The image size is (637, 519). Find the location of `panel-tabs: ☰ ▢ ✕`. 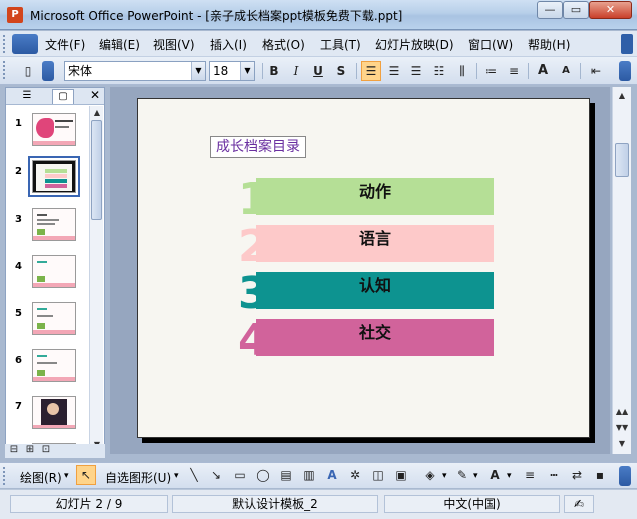

panel-tabs: ☰ ▢ ✕ is located at coordinates (55, 96).